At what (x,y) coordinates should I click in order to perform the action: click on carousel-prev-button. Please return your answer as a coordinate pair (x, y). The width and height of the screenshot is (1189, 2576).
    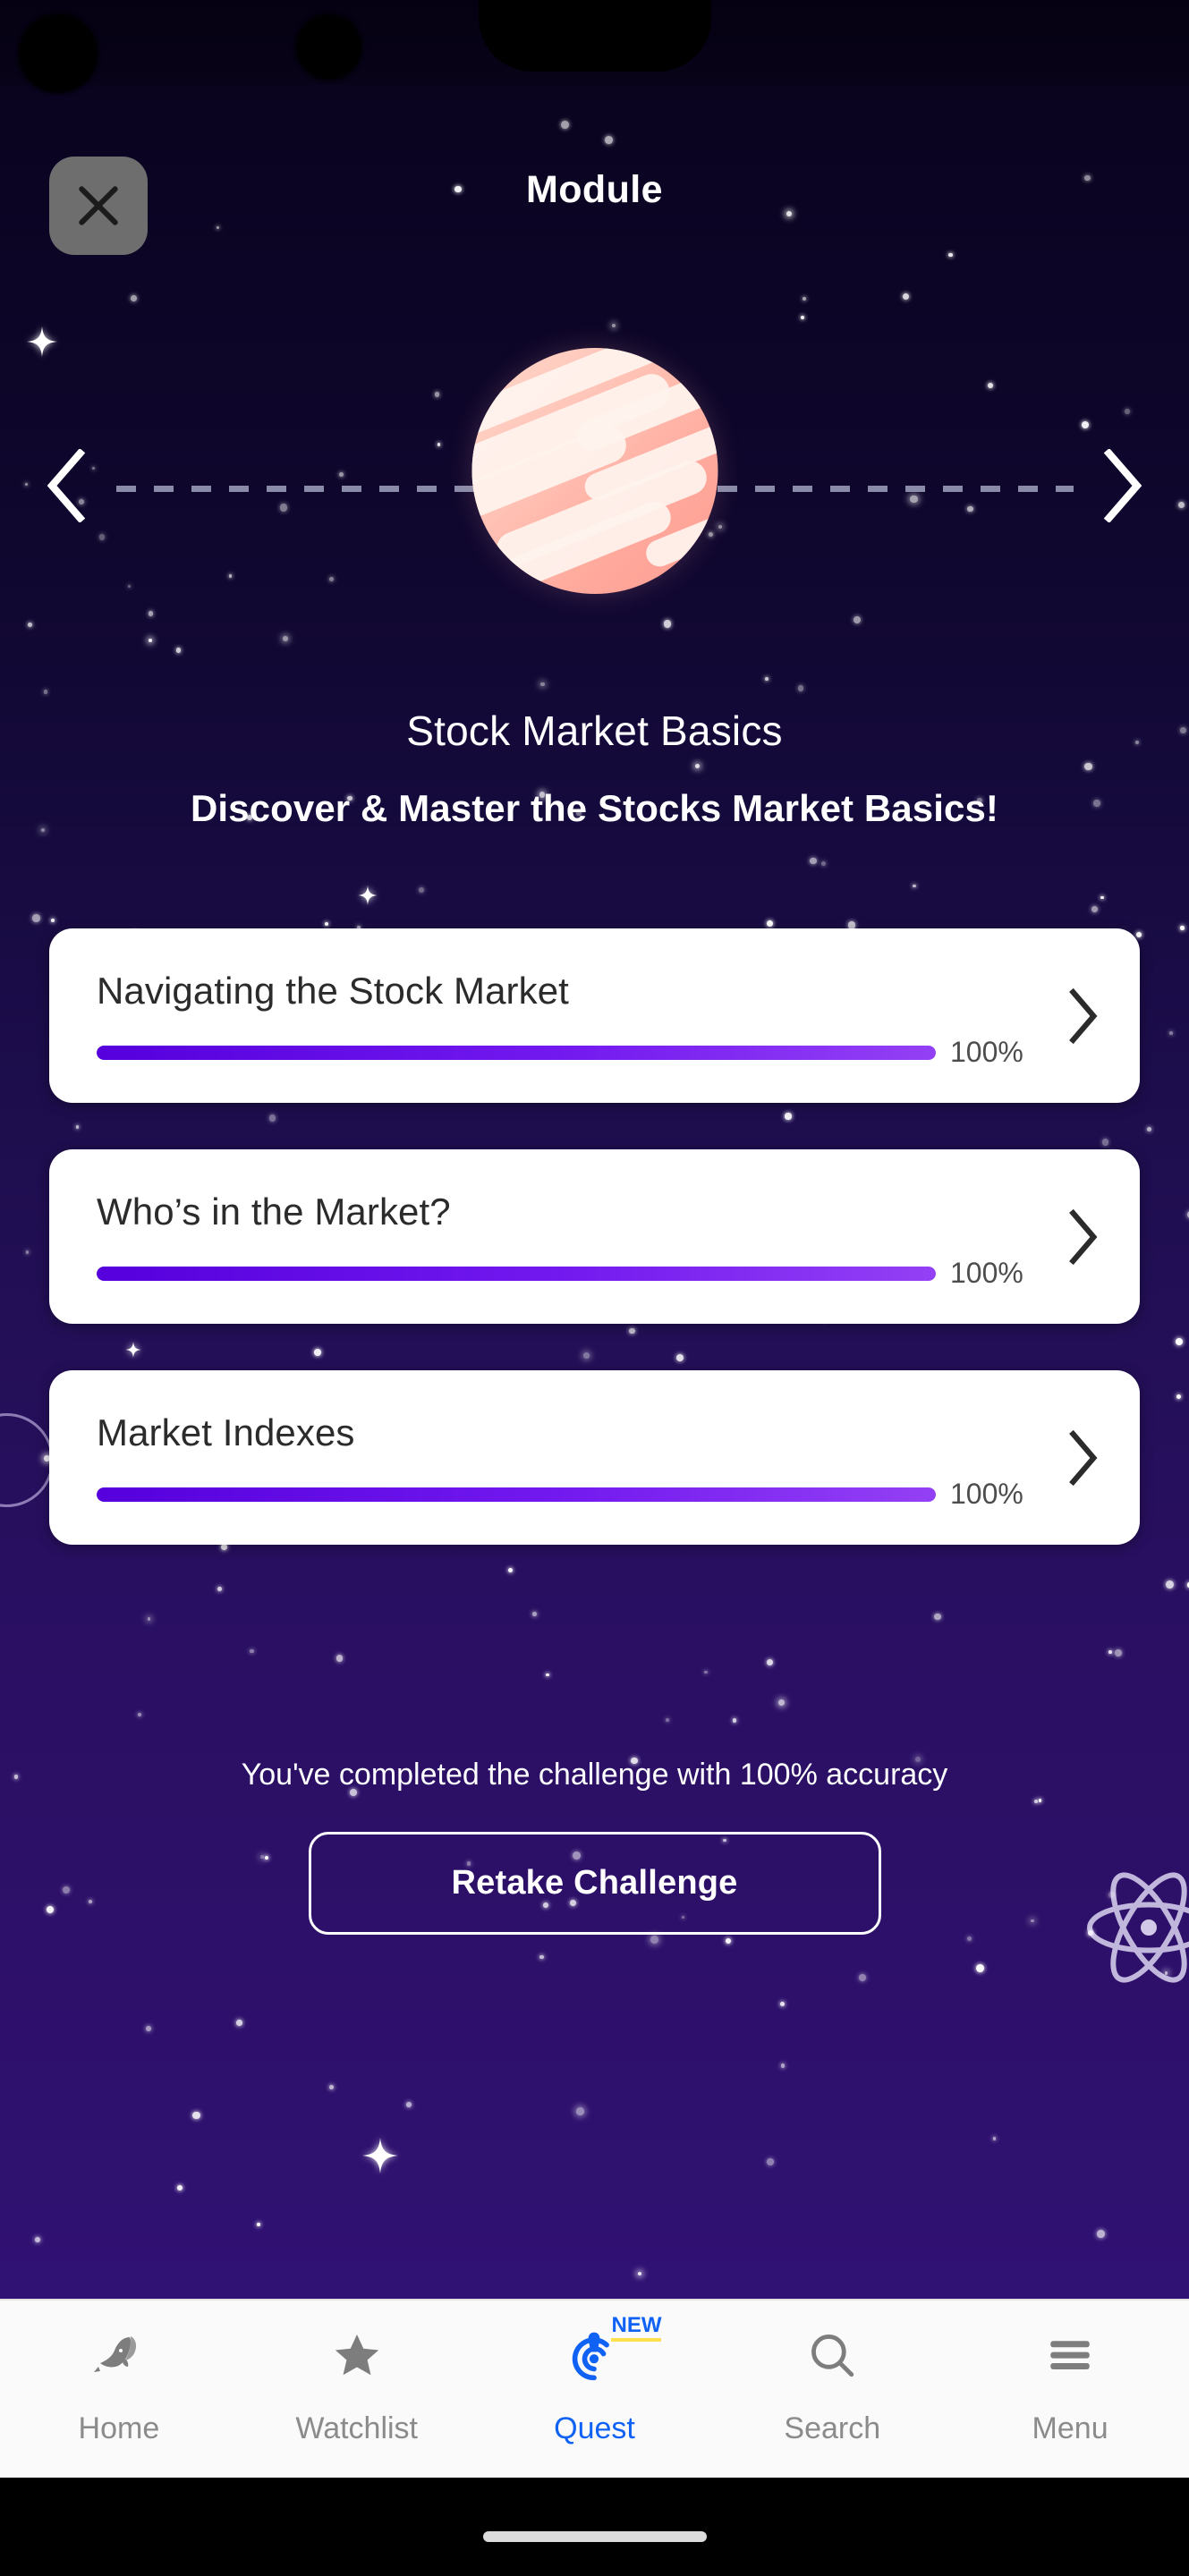
    Looking at the image, I should click on (67, 485).